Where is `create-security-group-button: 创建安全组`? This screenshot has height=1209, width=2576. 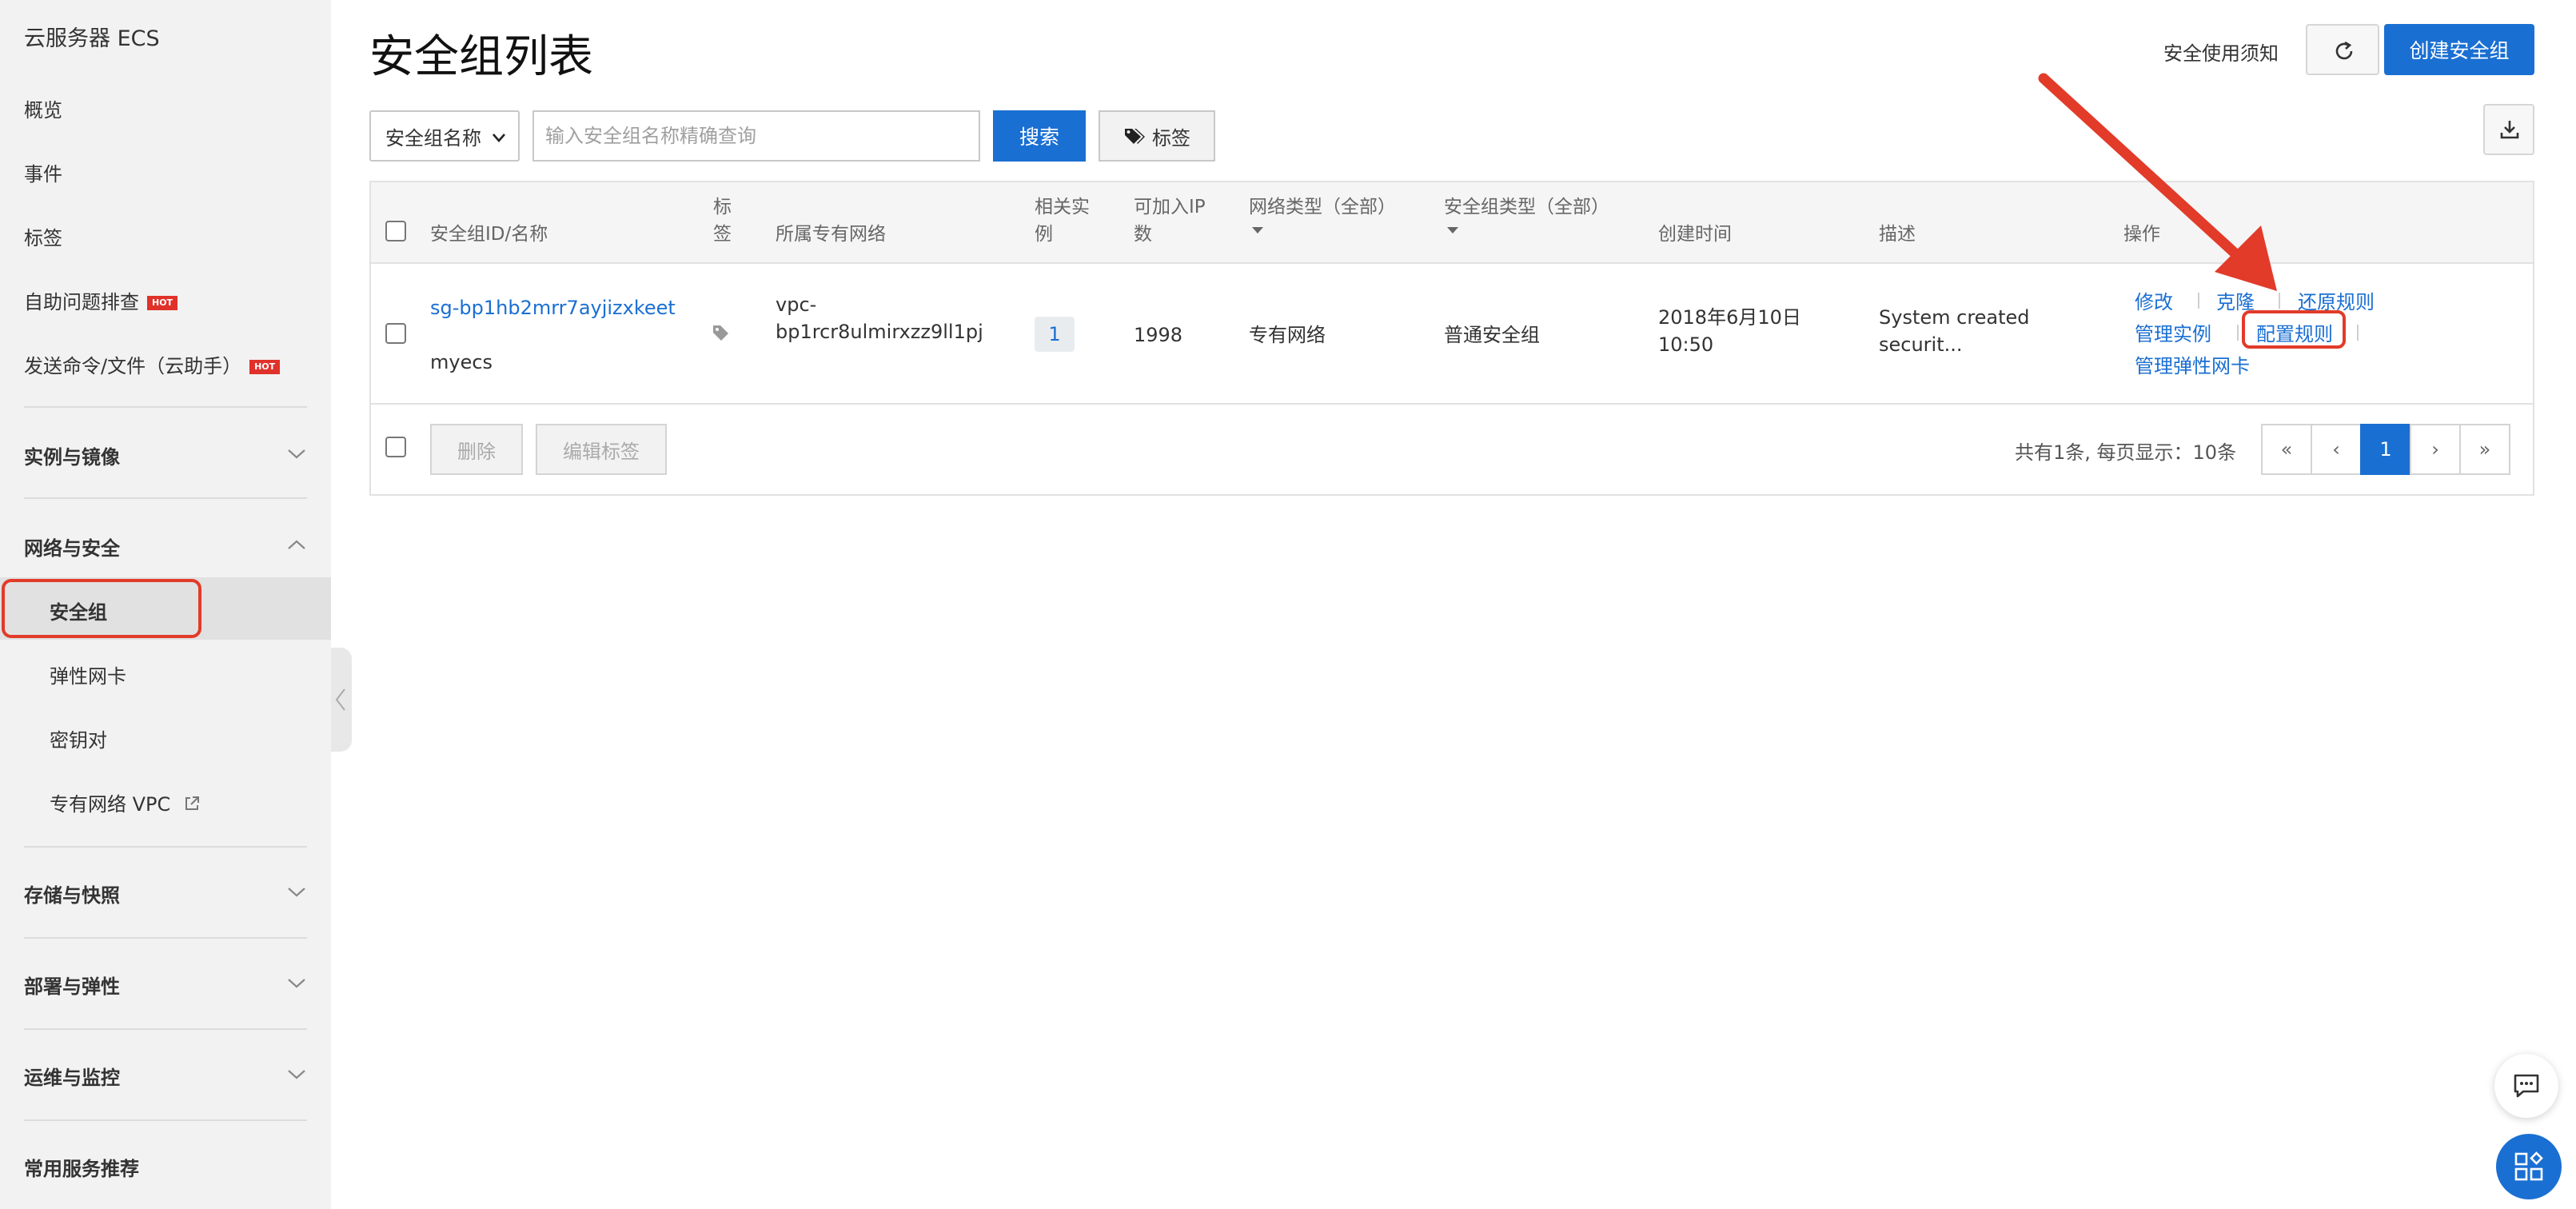 create-security-group-button: 创建安全组 is located at coordinates (2459, 50).